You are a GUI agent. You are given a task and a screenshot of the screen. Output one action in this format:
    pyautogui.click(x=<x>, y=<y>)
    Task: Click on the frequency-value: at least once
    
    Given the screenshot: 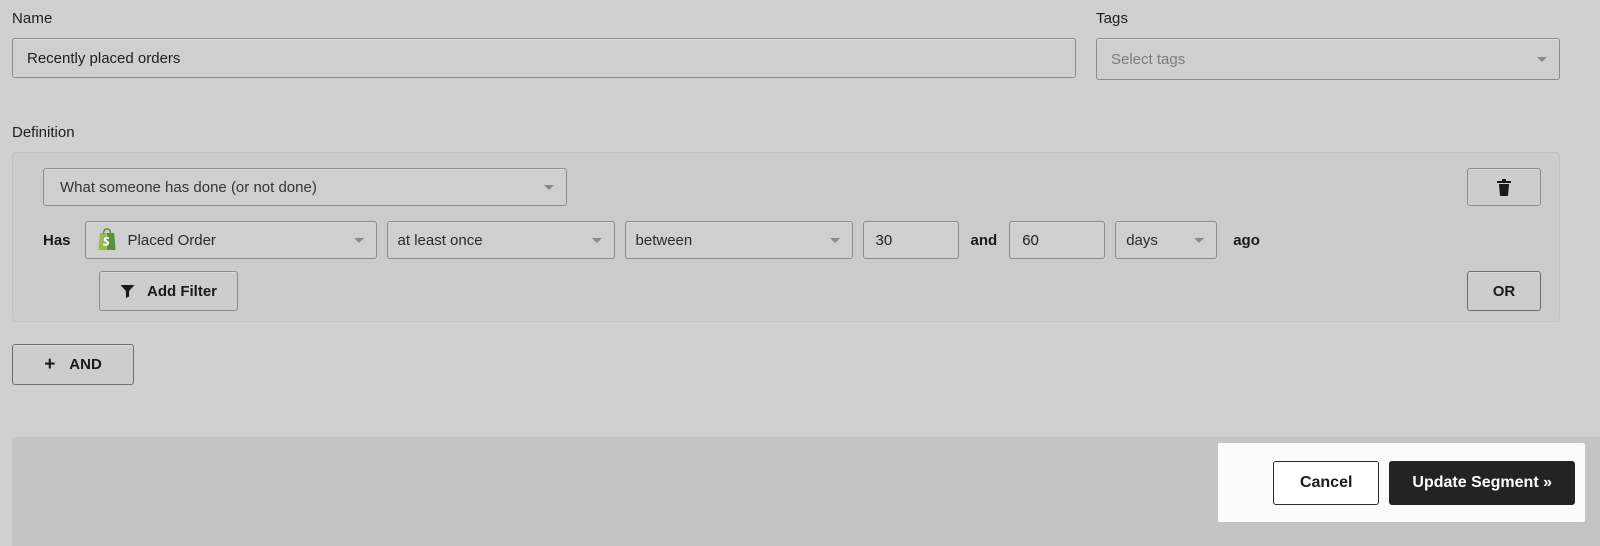 What is the action you would take?
    pyautogui.click(x=440, y=240)
    